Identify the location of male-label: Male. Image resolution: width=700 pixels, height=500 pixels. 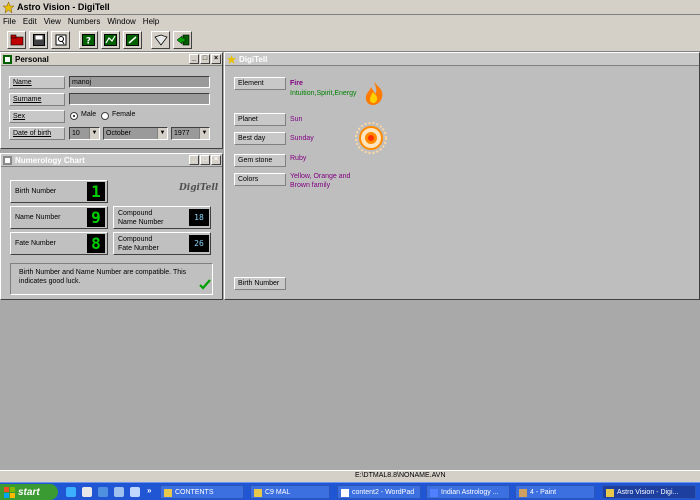
(89, 114).